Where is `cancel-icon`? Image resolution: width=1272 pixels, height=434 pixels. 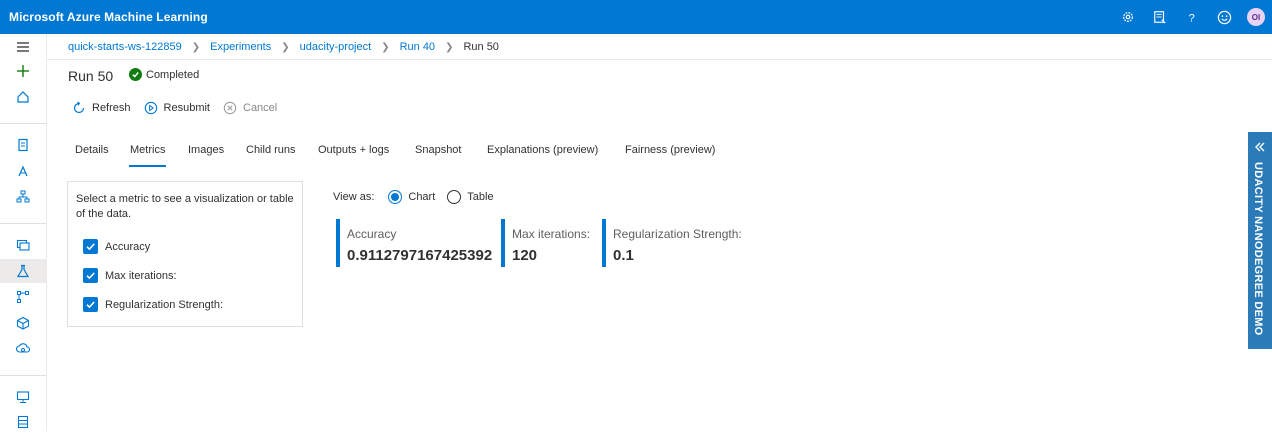 cancel-icon is located at coordinates (230, 108).